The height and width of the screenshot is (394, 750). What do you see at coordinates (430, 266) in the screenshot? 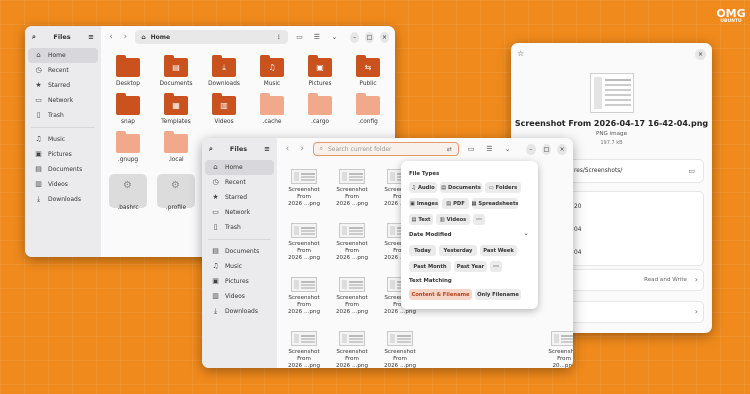
I see `date-chip: Past Month` at bounding box center [430, 266].